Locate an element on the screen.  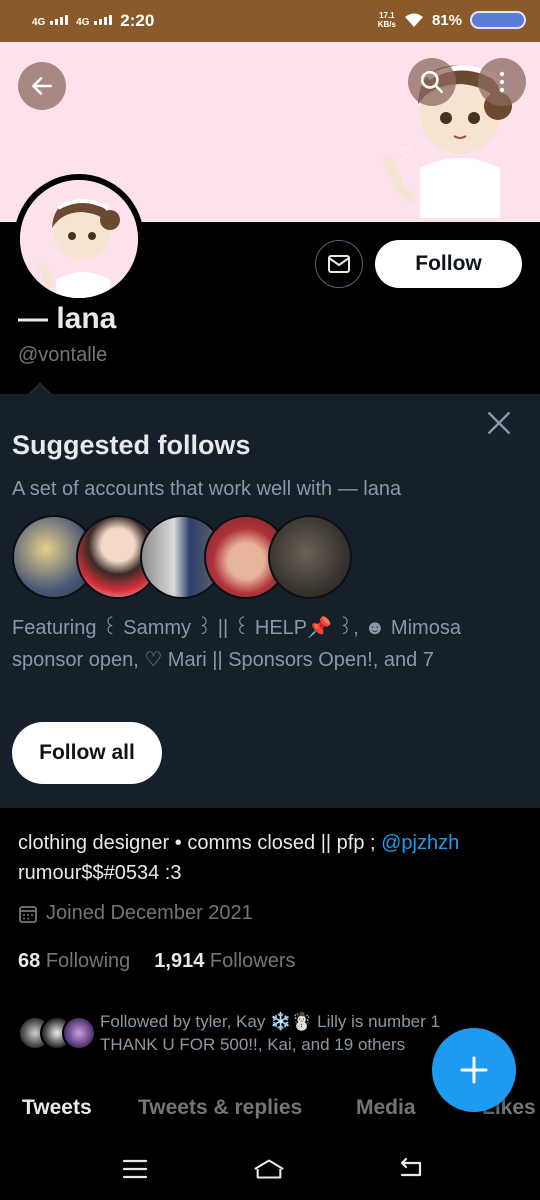
more-icon is located at coordinates (502, 82).